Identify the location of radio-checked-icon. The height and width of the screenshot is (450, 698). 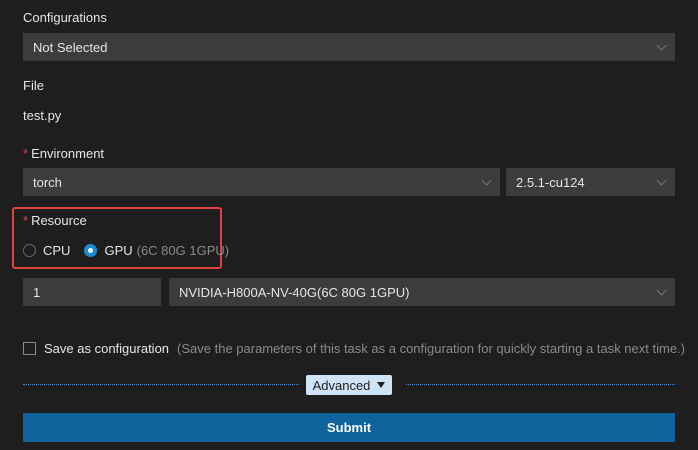
(91, 250).